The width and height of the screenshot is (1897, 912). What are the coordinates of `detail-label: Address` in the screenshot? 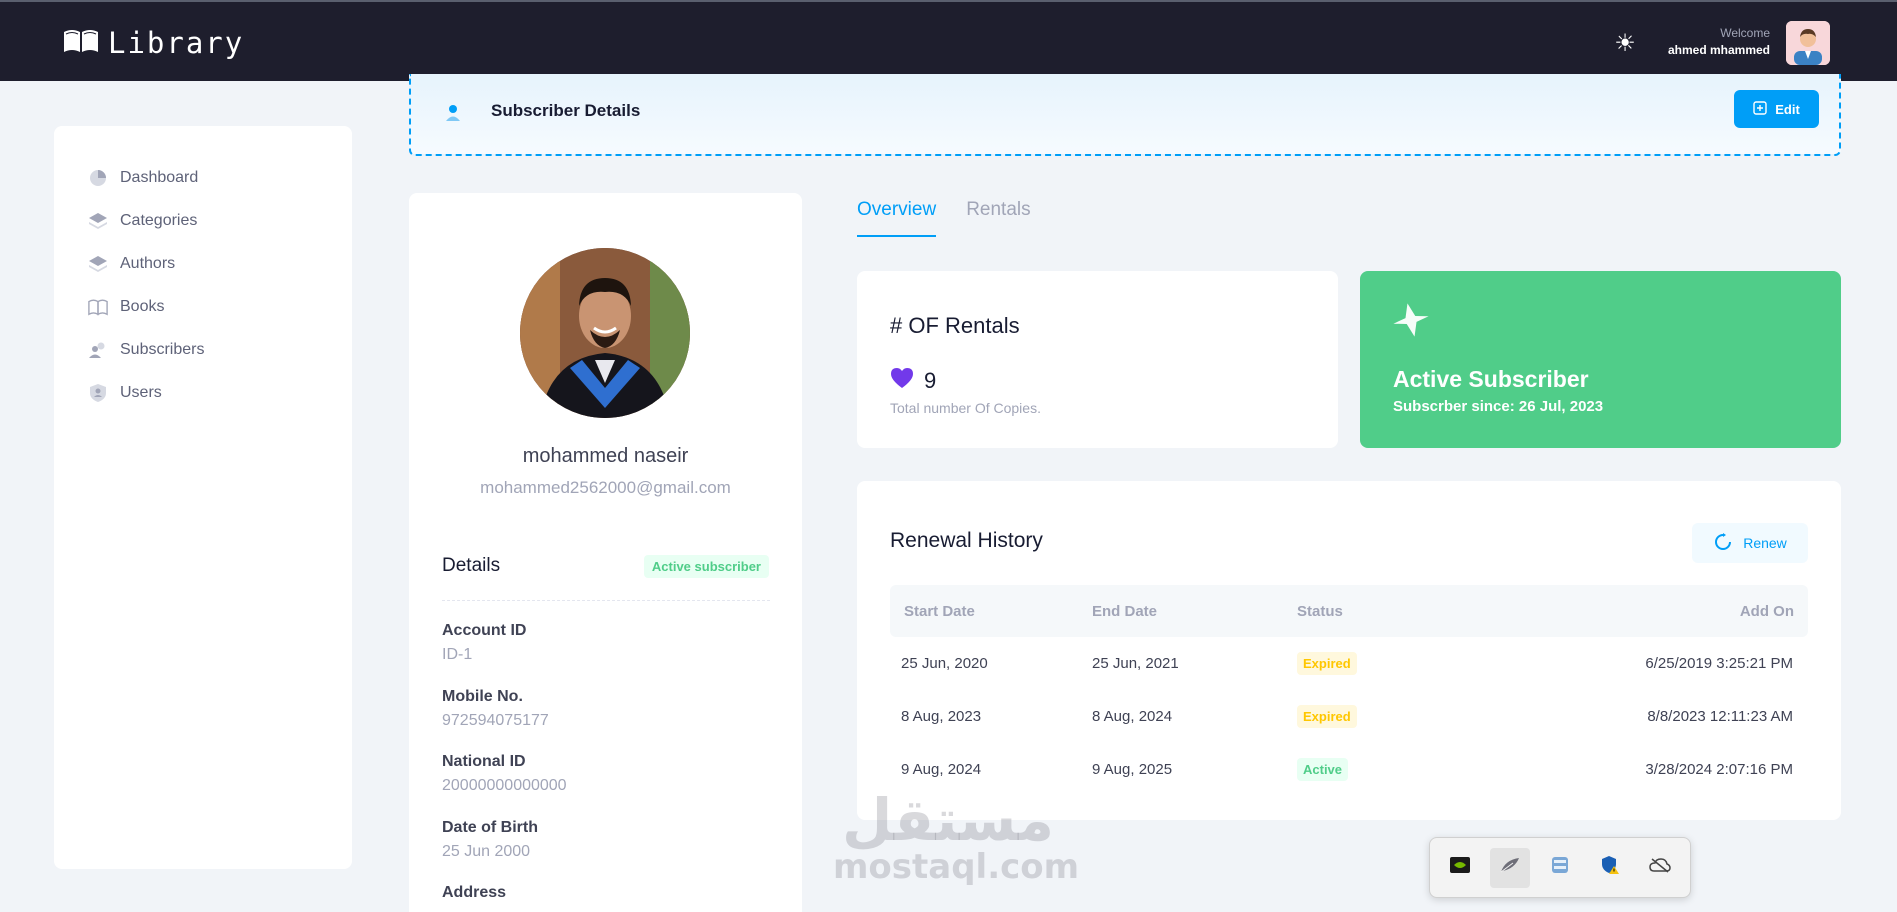 It's located at (474, 892).